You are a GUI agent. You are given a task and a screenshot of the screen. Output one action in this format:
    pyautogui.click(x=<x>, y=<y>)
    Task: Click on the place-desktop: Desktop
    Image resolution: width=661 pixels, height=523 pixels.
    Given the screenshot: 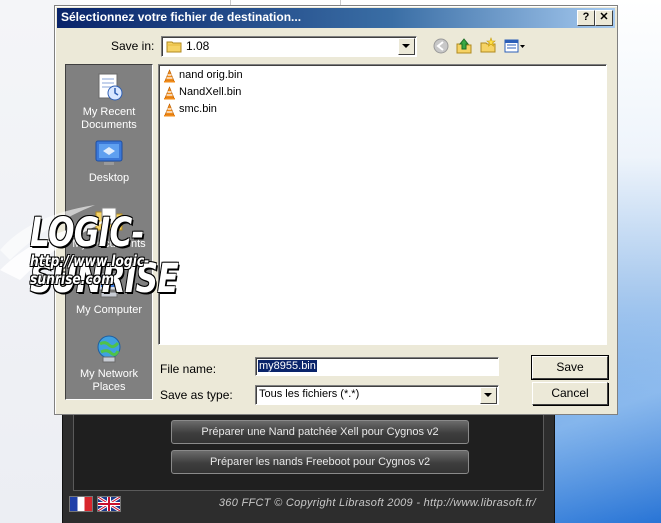 What is the action you would take?
    pyautogui.click(x=109, y=161)
    